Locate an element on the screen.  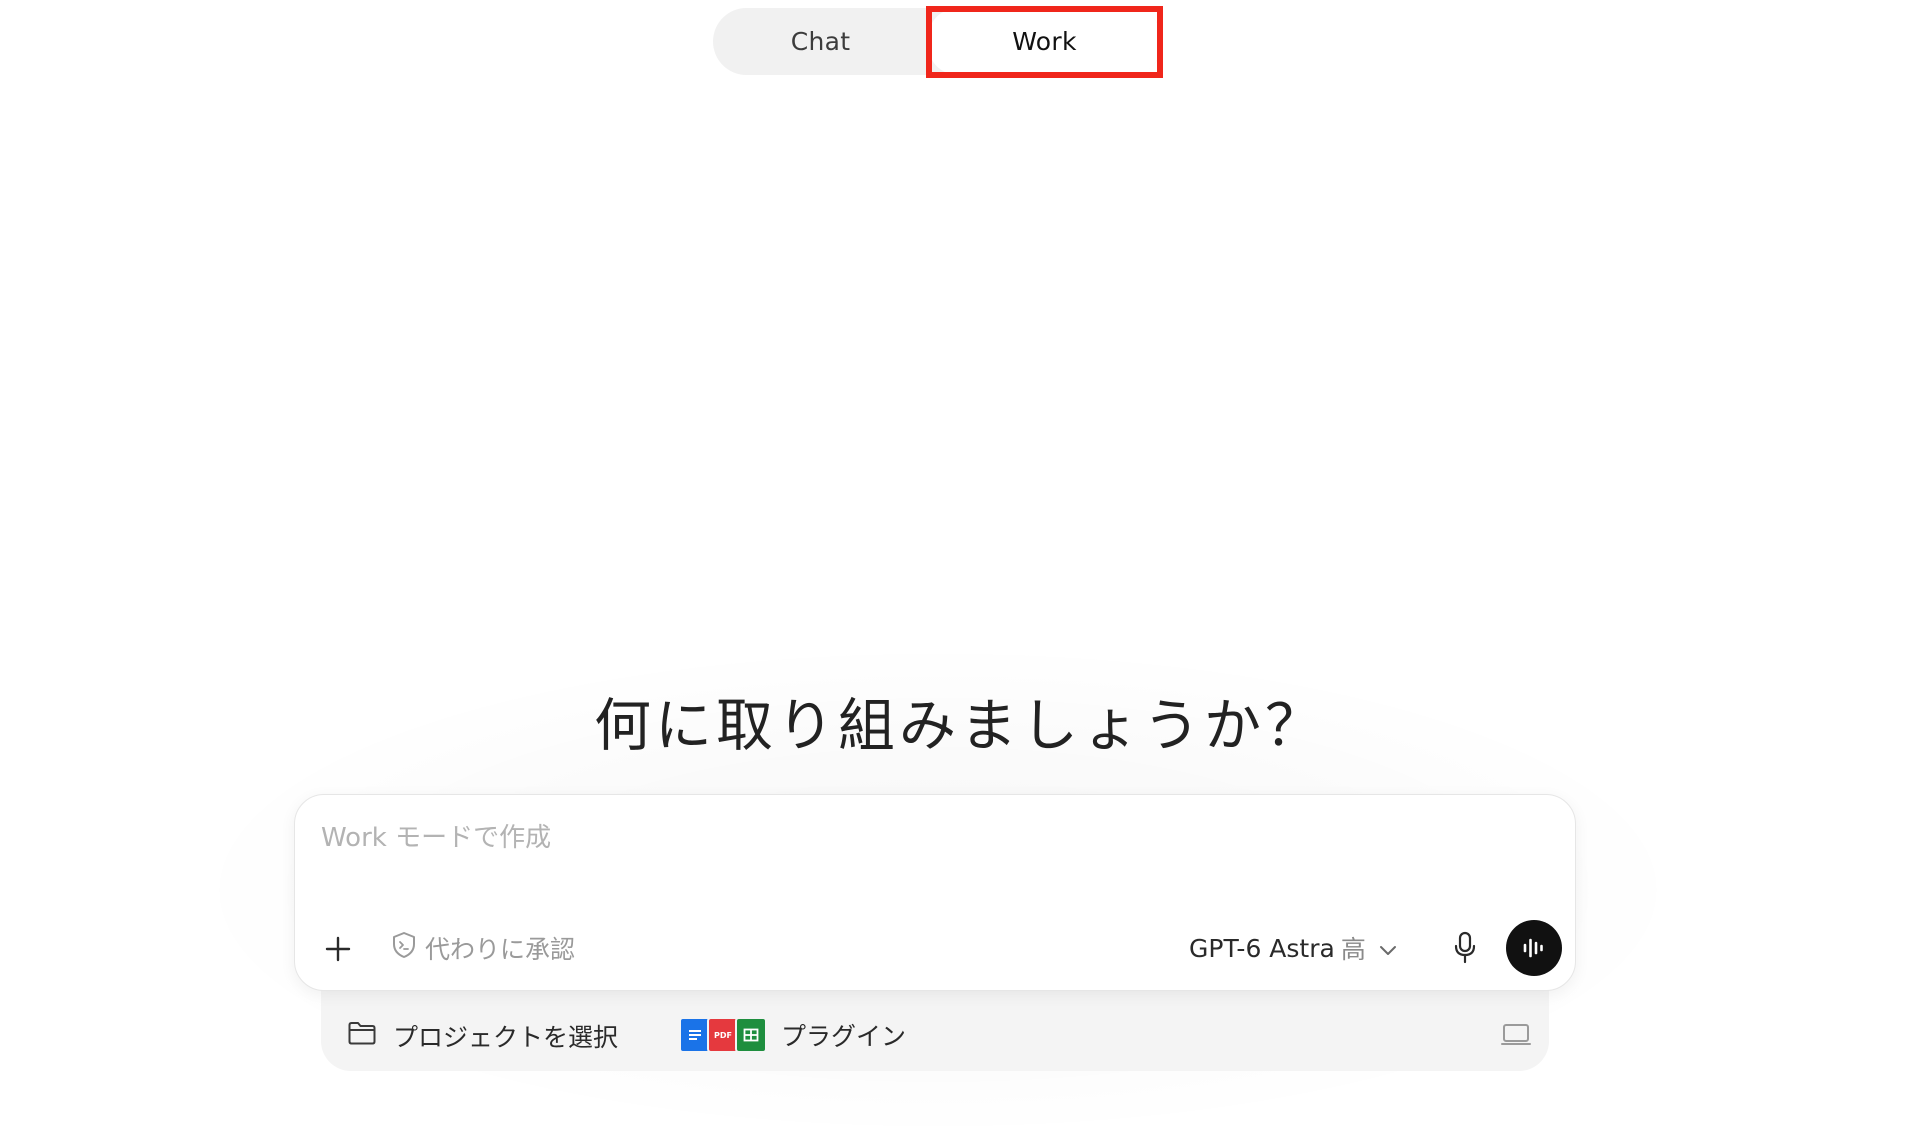
model-name: GPT-6 Astra is located at coordinates (1262, 948).